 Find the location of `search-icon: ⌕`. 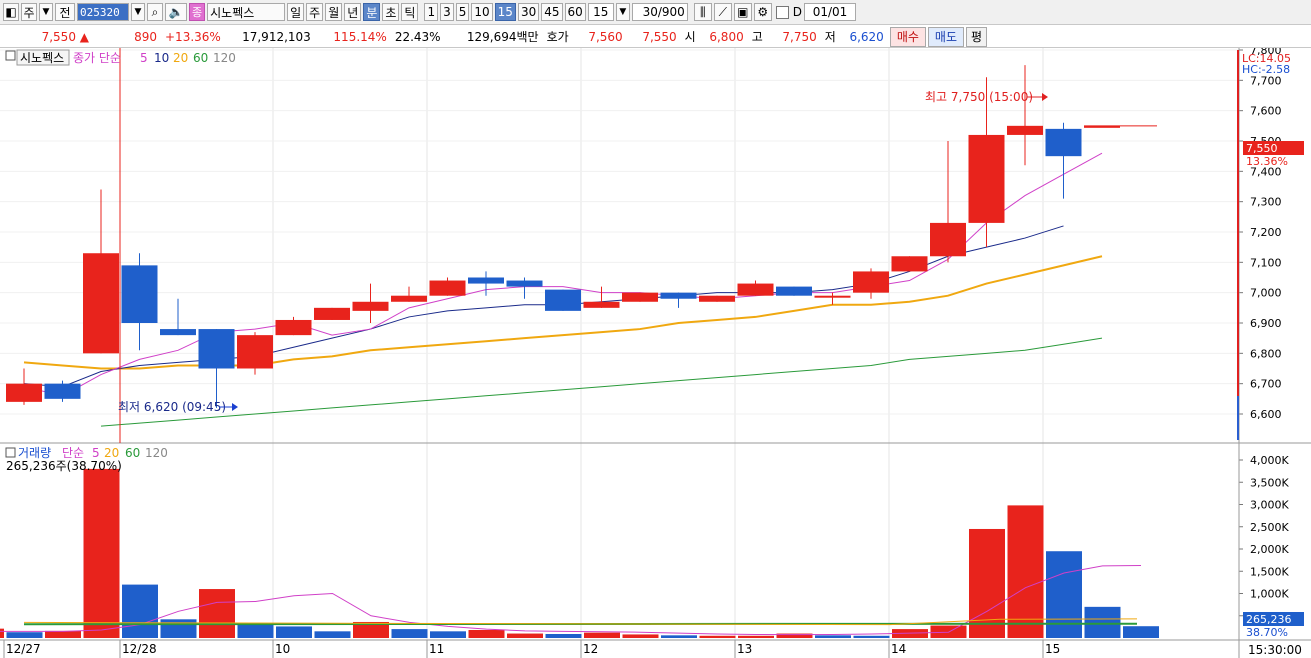

search-icon: ⌕ is located at coordinates (155, 12).